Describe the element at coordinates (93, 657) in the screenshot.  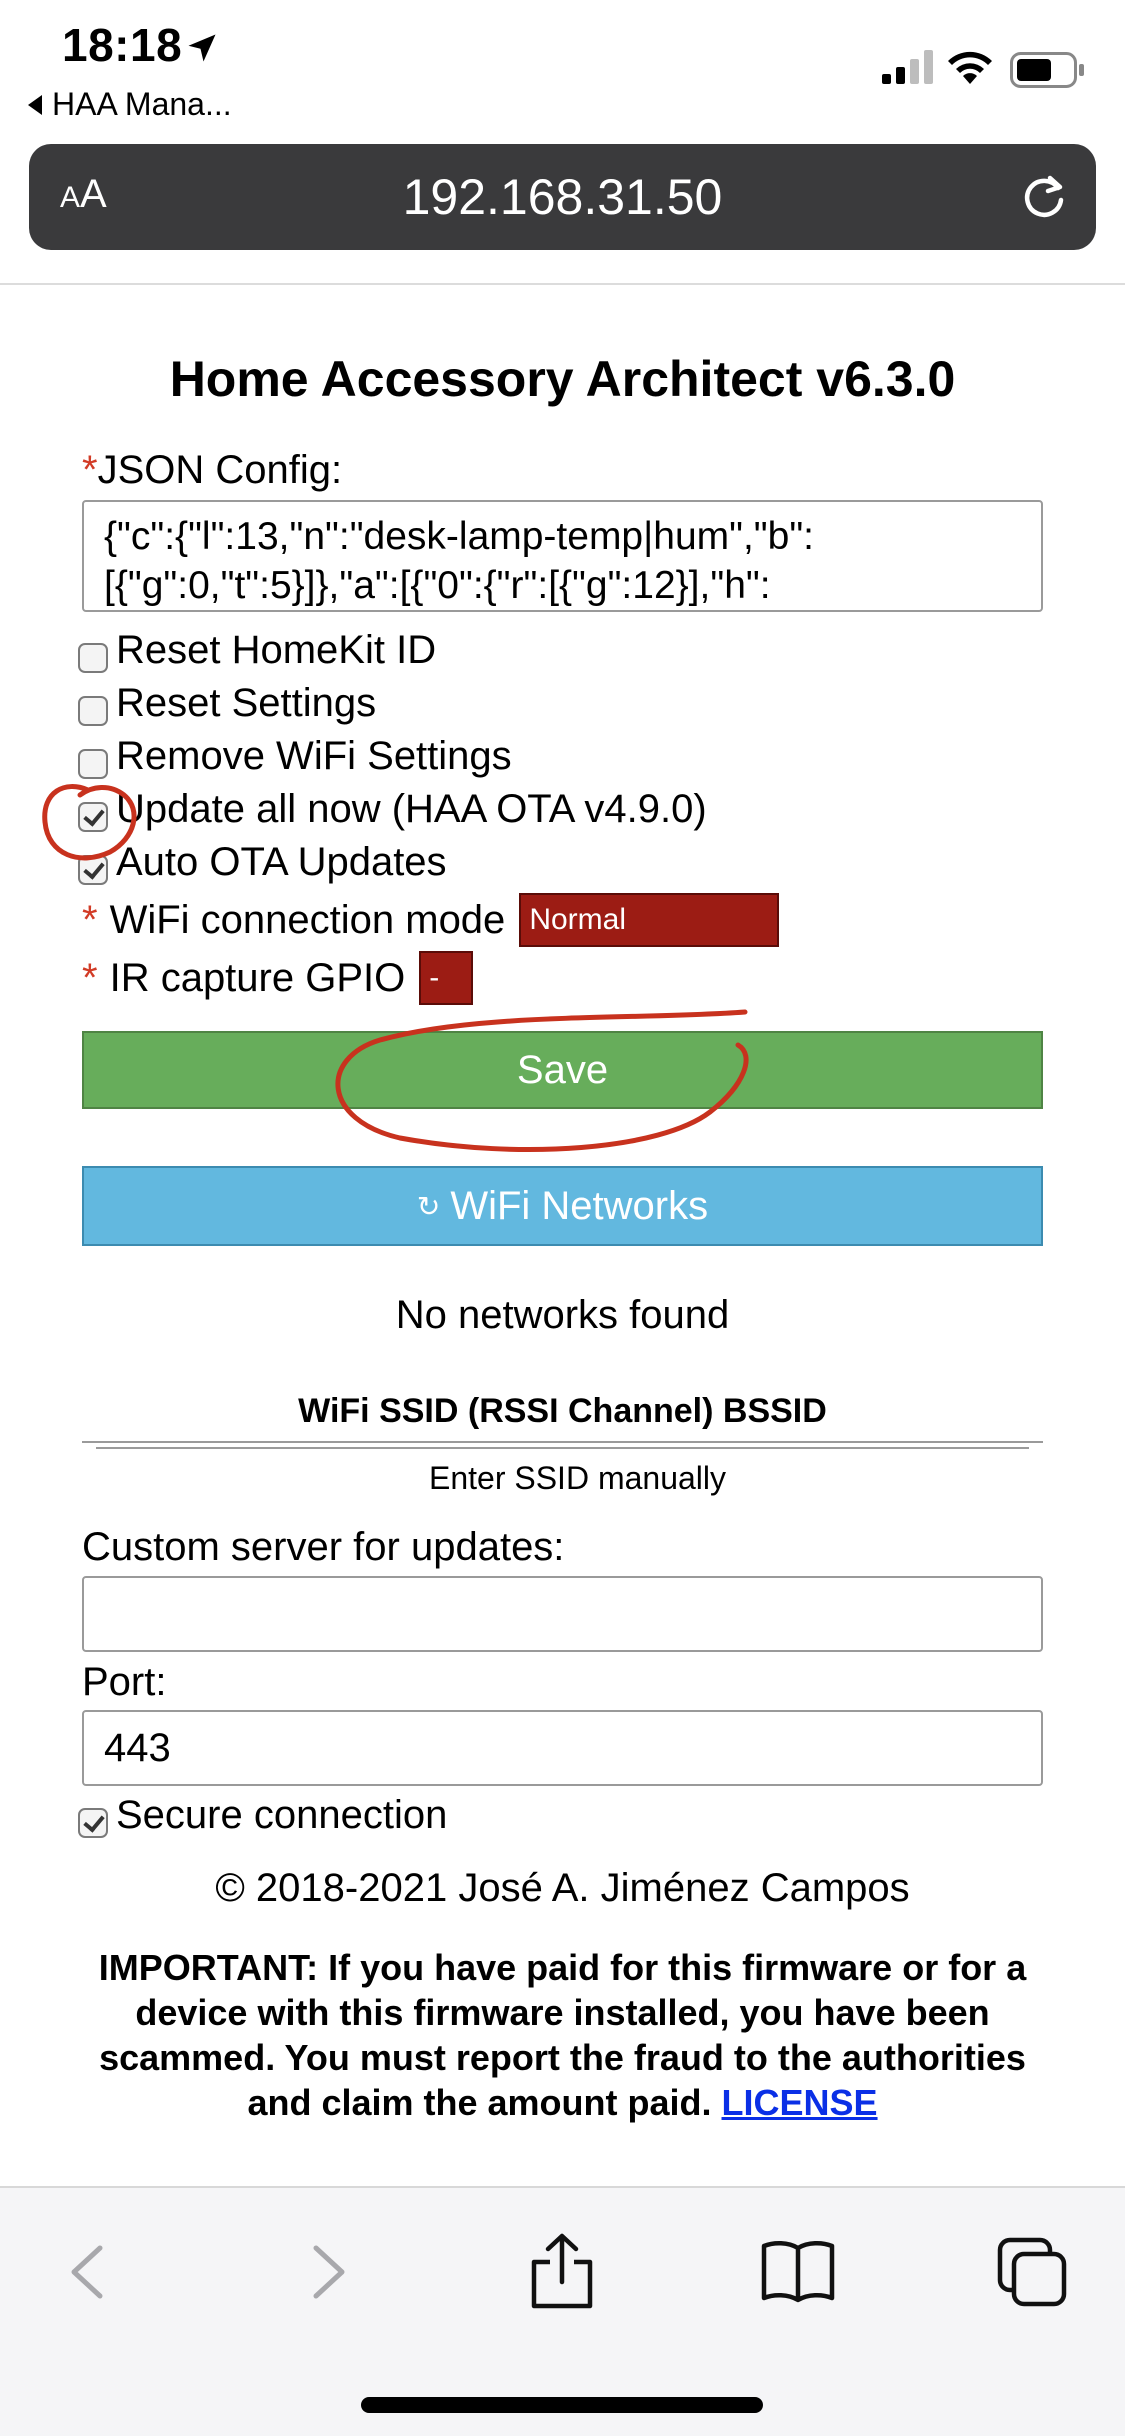
I see `reset-homekit-checkbox` at that location.